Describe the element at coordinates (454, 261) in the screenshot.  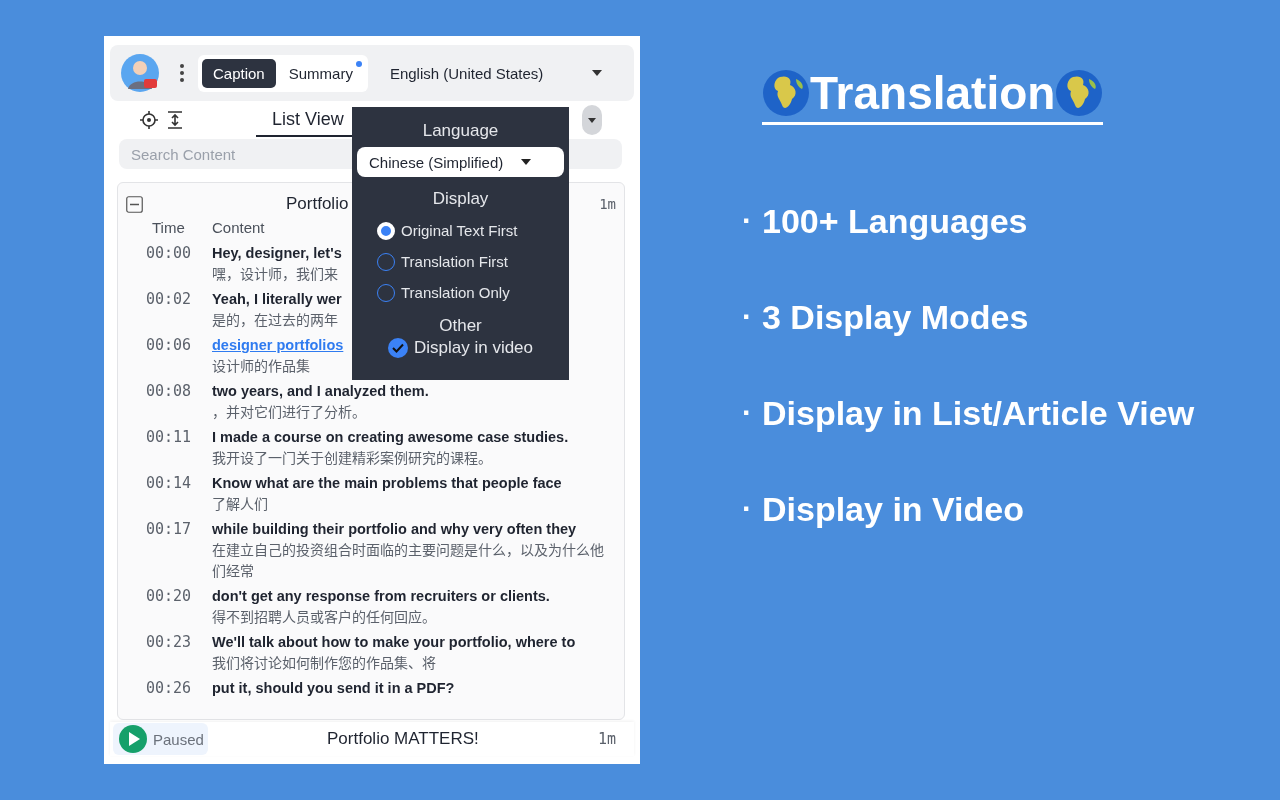
I see `option-label: Translation First` at that location.